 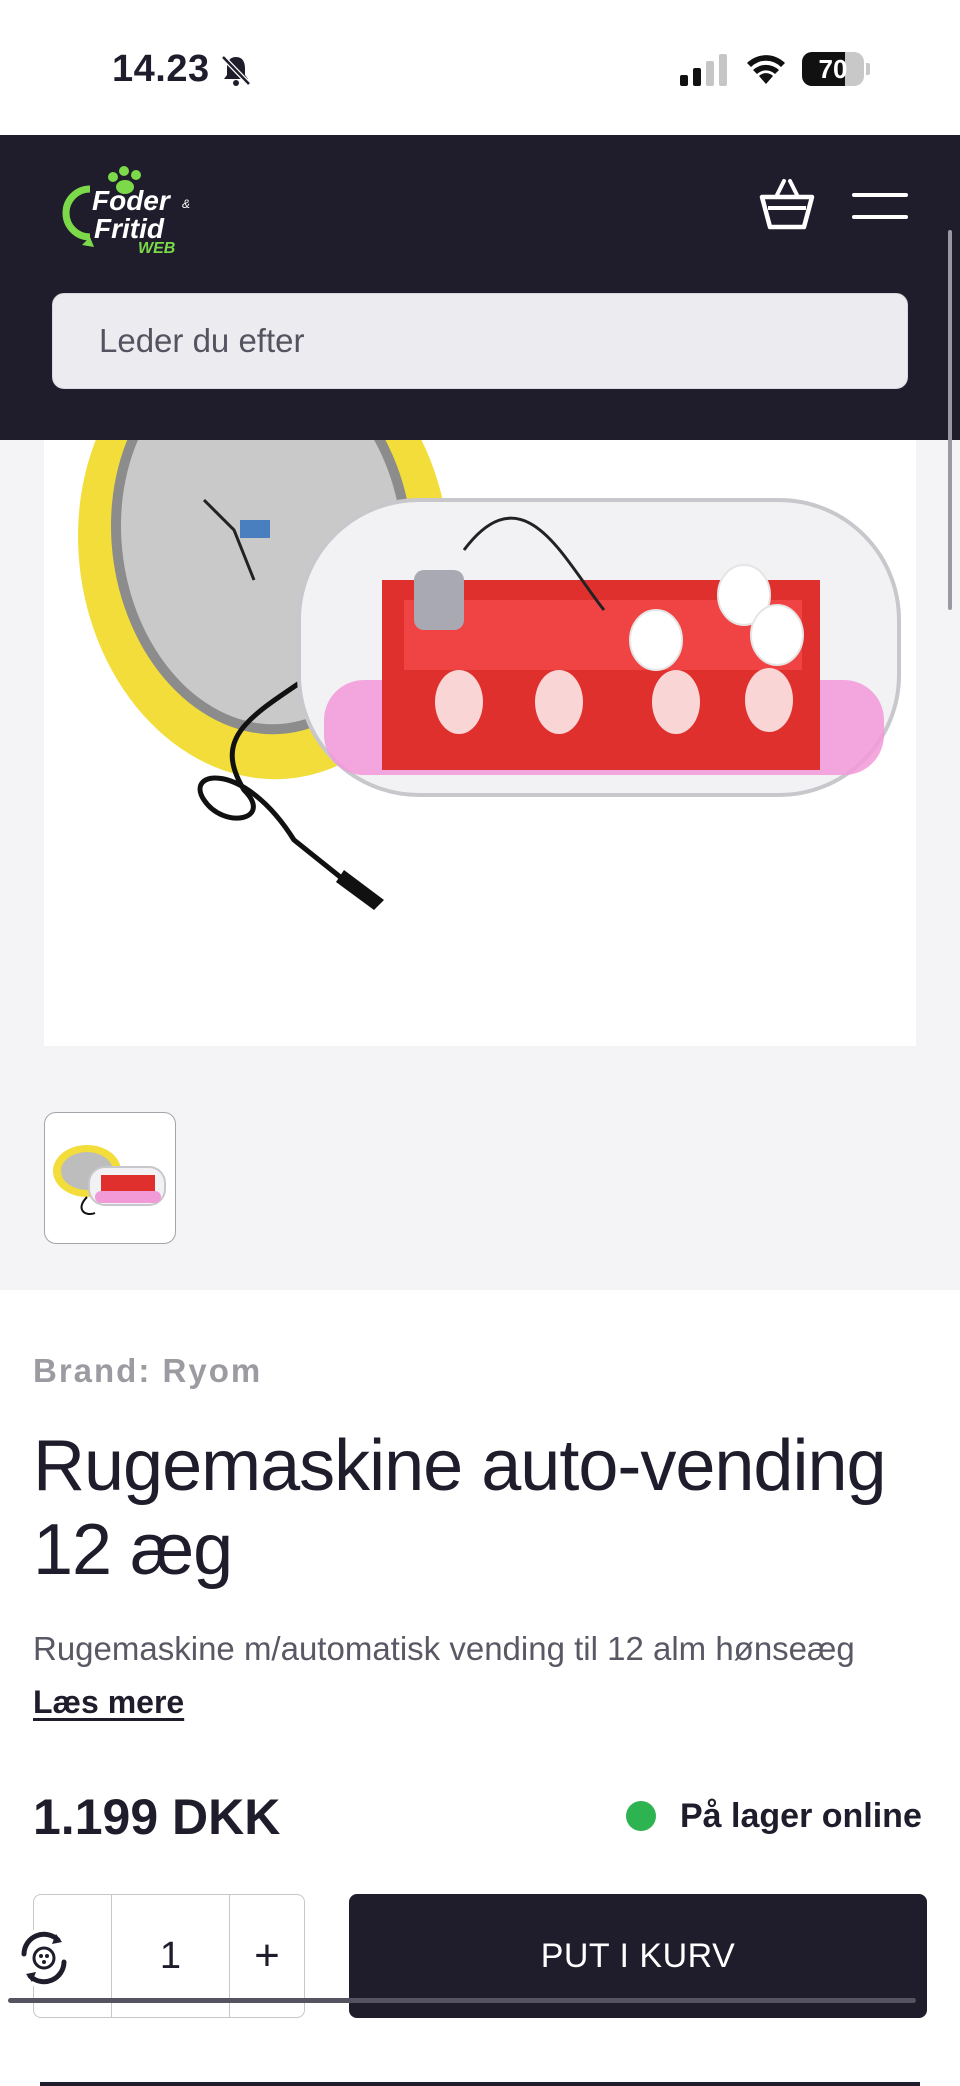 What do you see at coordinates (703, 70) in the screenshot?
I see `signal-icon` at bounding box center [703, 70].